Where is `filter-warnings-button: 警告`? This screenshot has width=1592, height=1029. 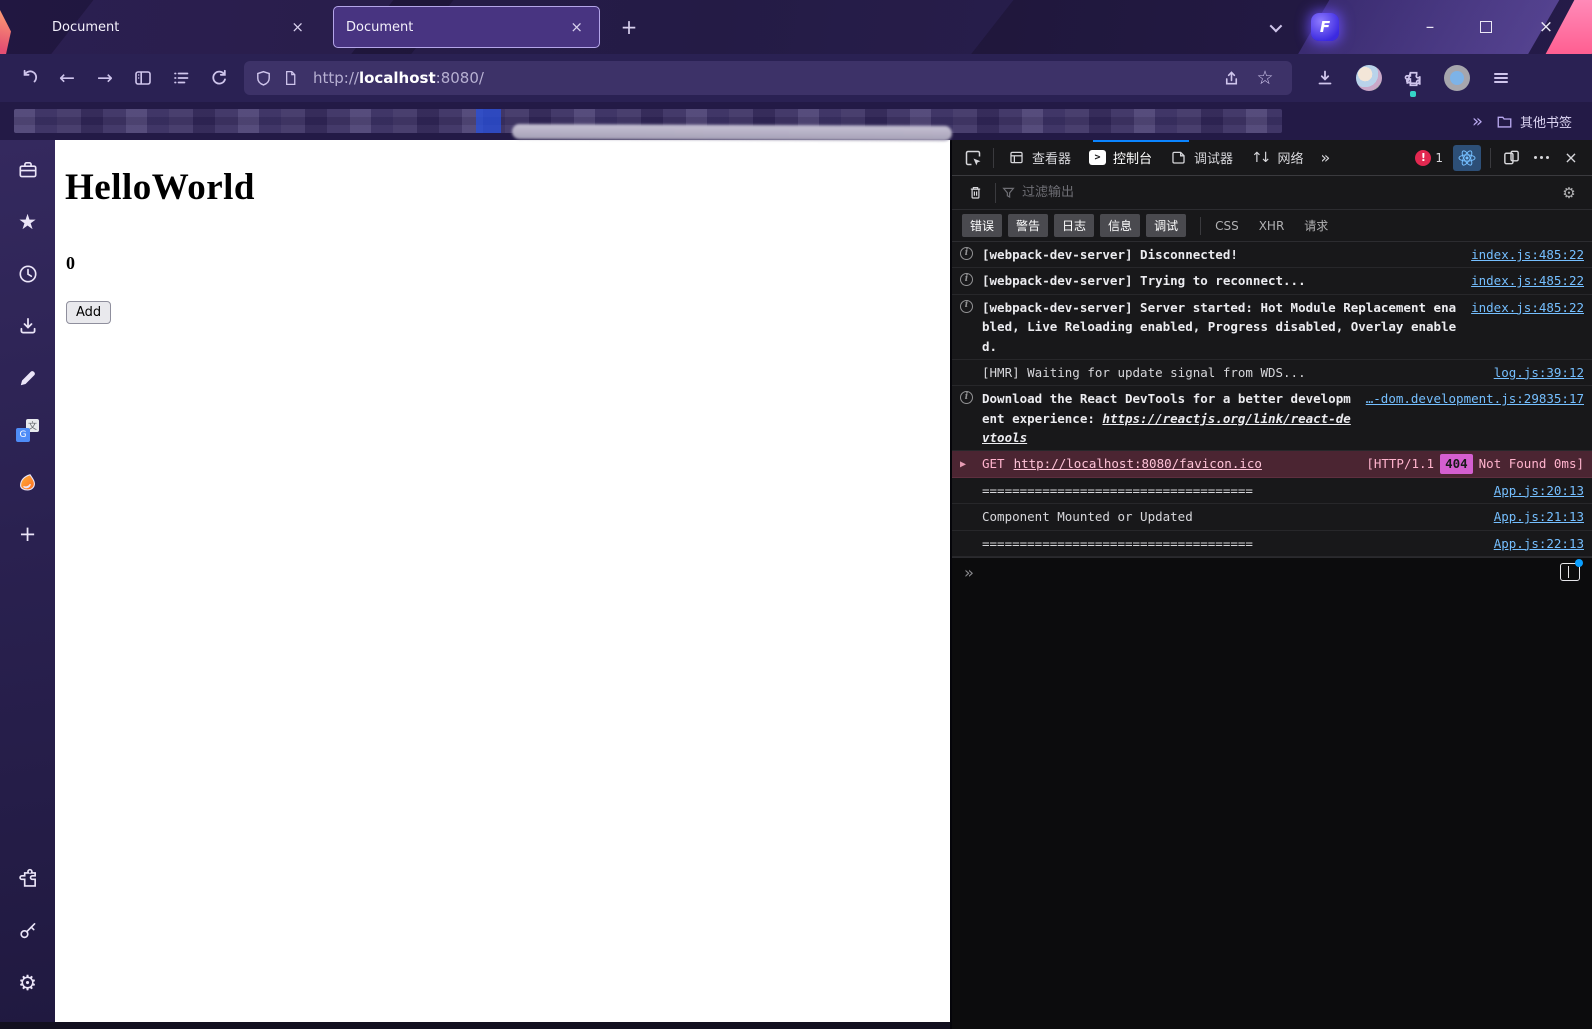 filter-warnings-button: 警告 is located at coordinates (1028, 225).